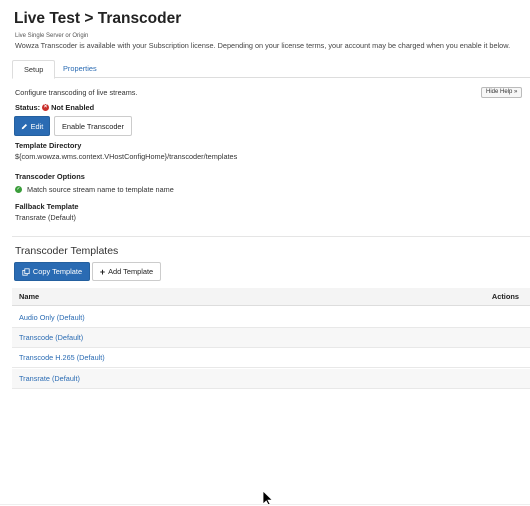  I want to click on copy-template-button: Copy Template, so click(52, 271).